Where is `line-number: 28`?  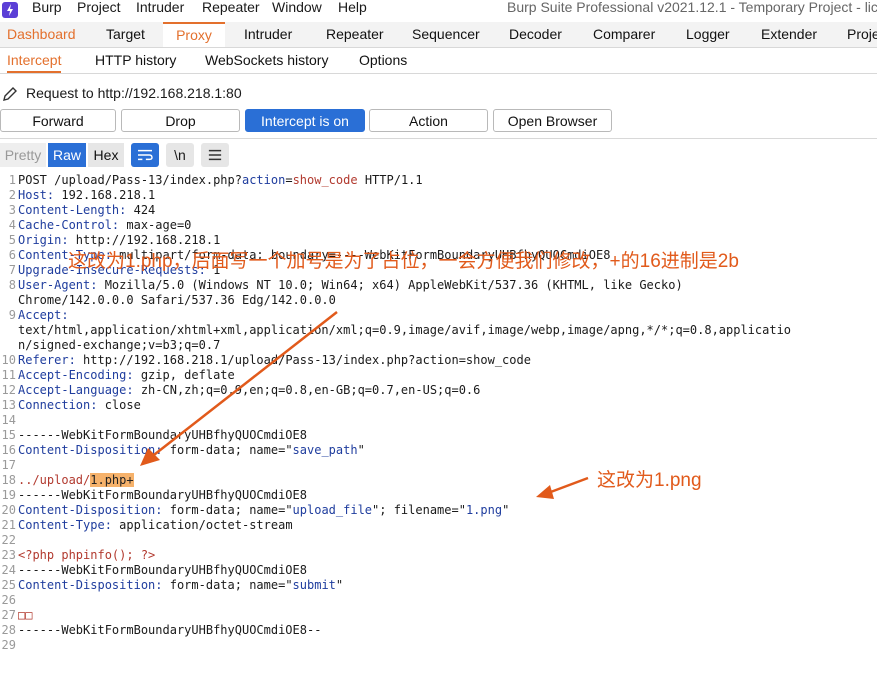
line-number: 28 is located at coordinates (8, 630).